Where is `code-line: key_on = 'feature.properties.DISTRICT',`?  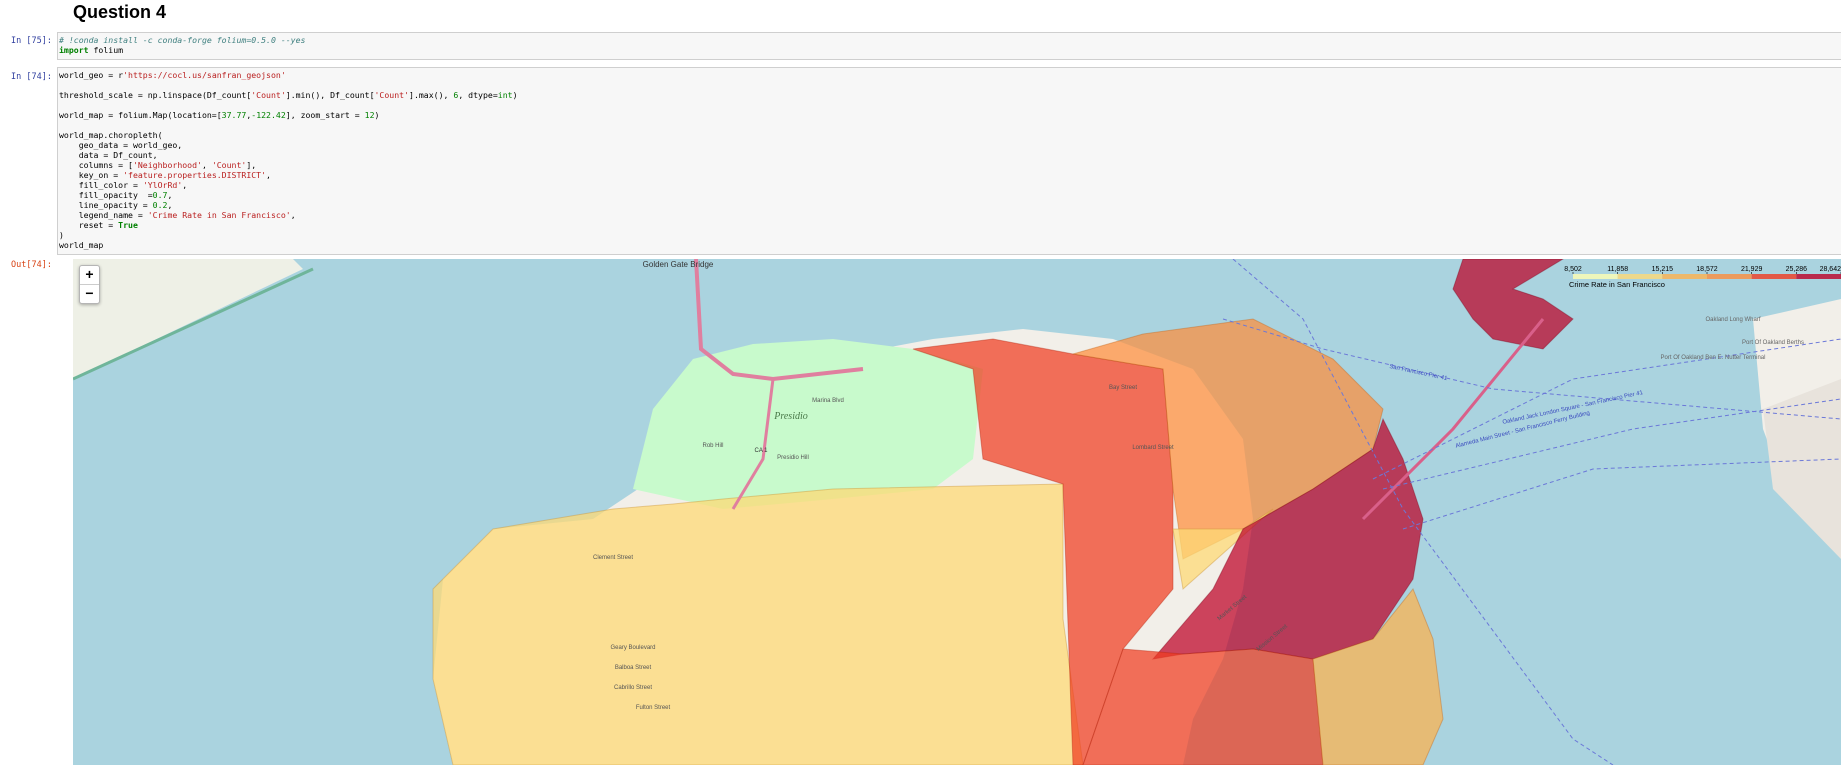
code-line: key_on = 'feature.properties.DISTRICT', is located at coordinates (950, 175).